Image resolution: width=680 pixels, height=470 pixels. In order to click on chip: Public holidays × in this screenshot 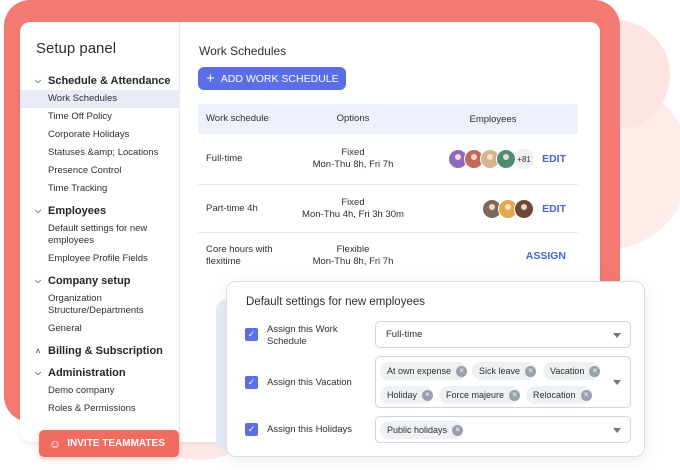, I will do `click(422, 430)`.